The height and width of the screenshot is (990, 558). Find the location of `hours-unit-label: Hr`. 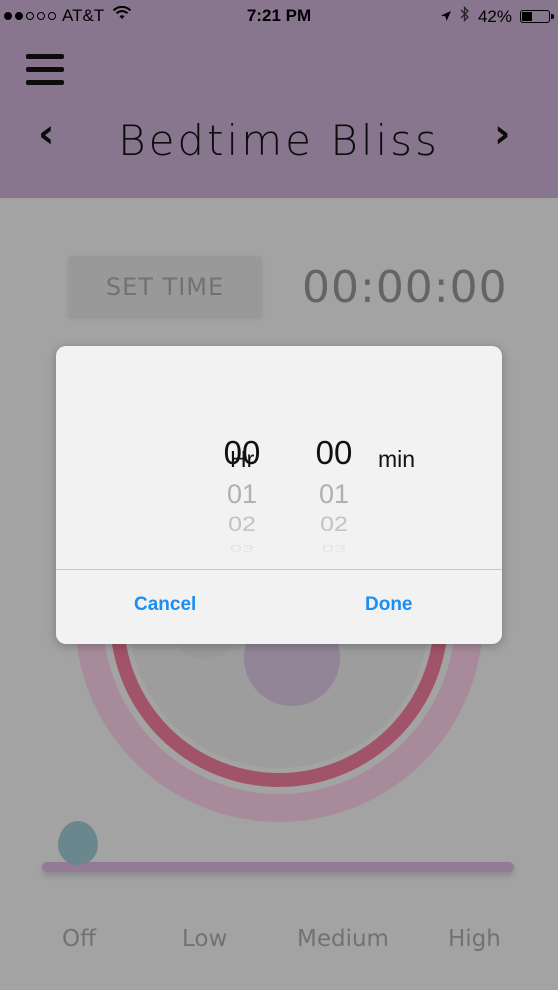

hours-unit-label: Hr is located at coordinates (242, 459).